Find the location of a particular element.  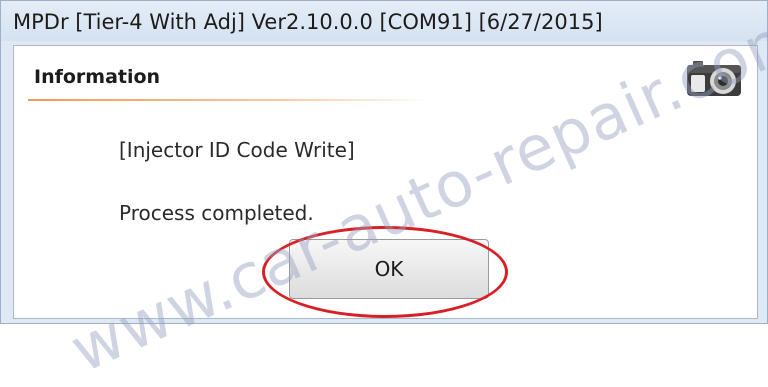

message-body: Process completed. is located at coordinates (216, 213).